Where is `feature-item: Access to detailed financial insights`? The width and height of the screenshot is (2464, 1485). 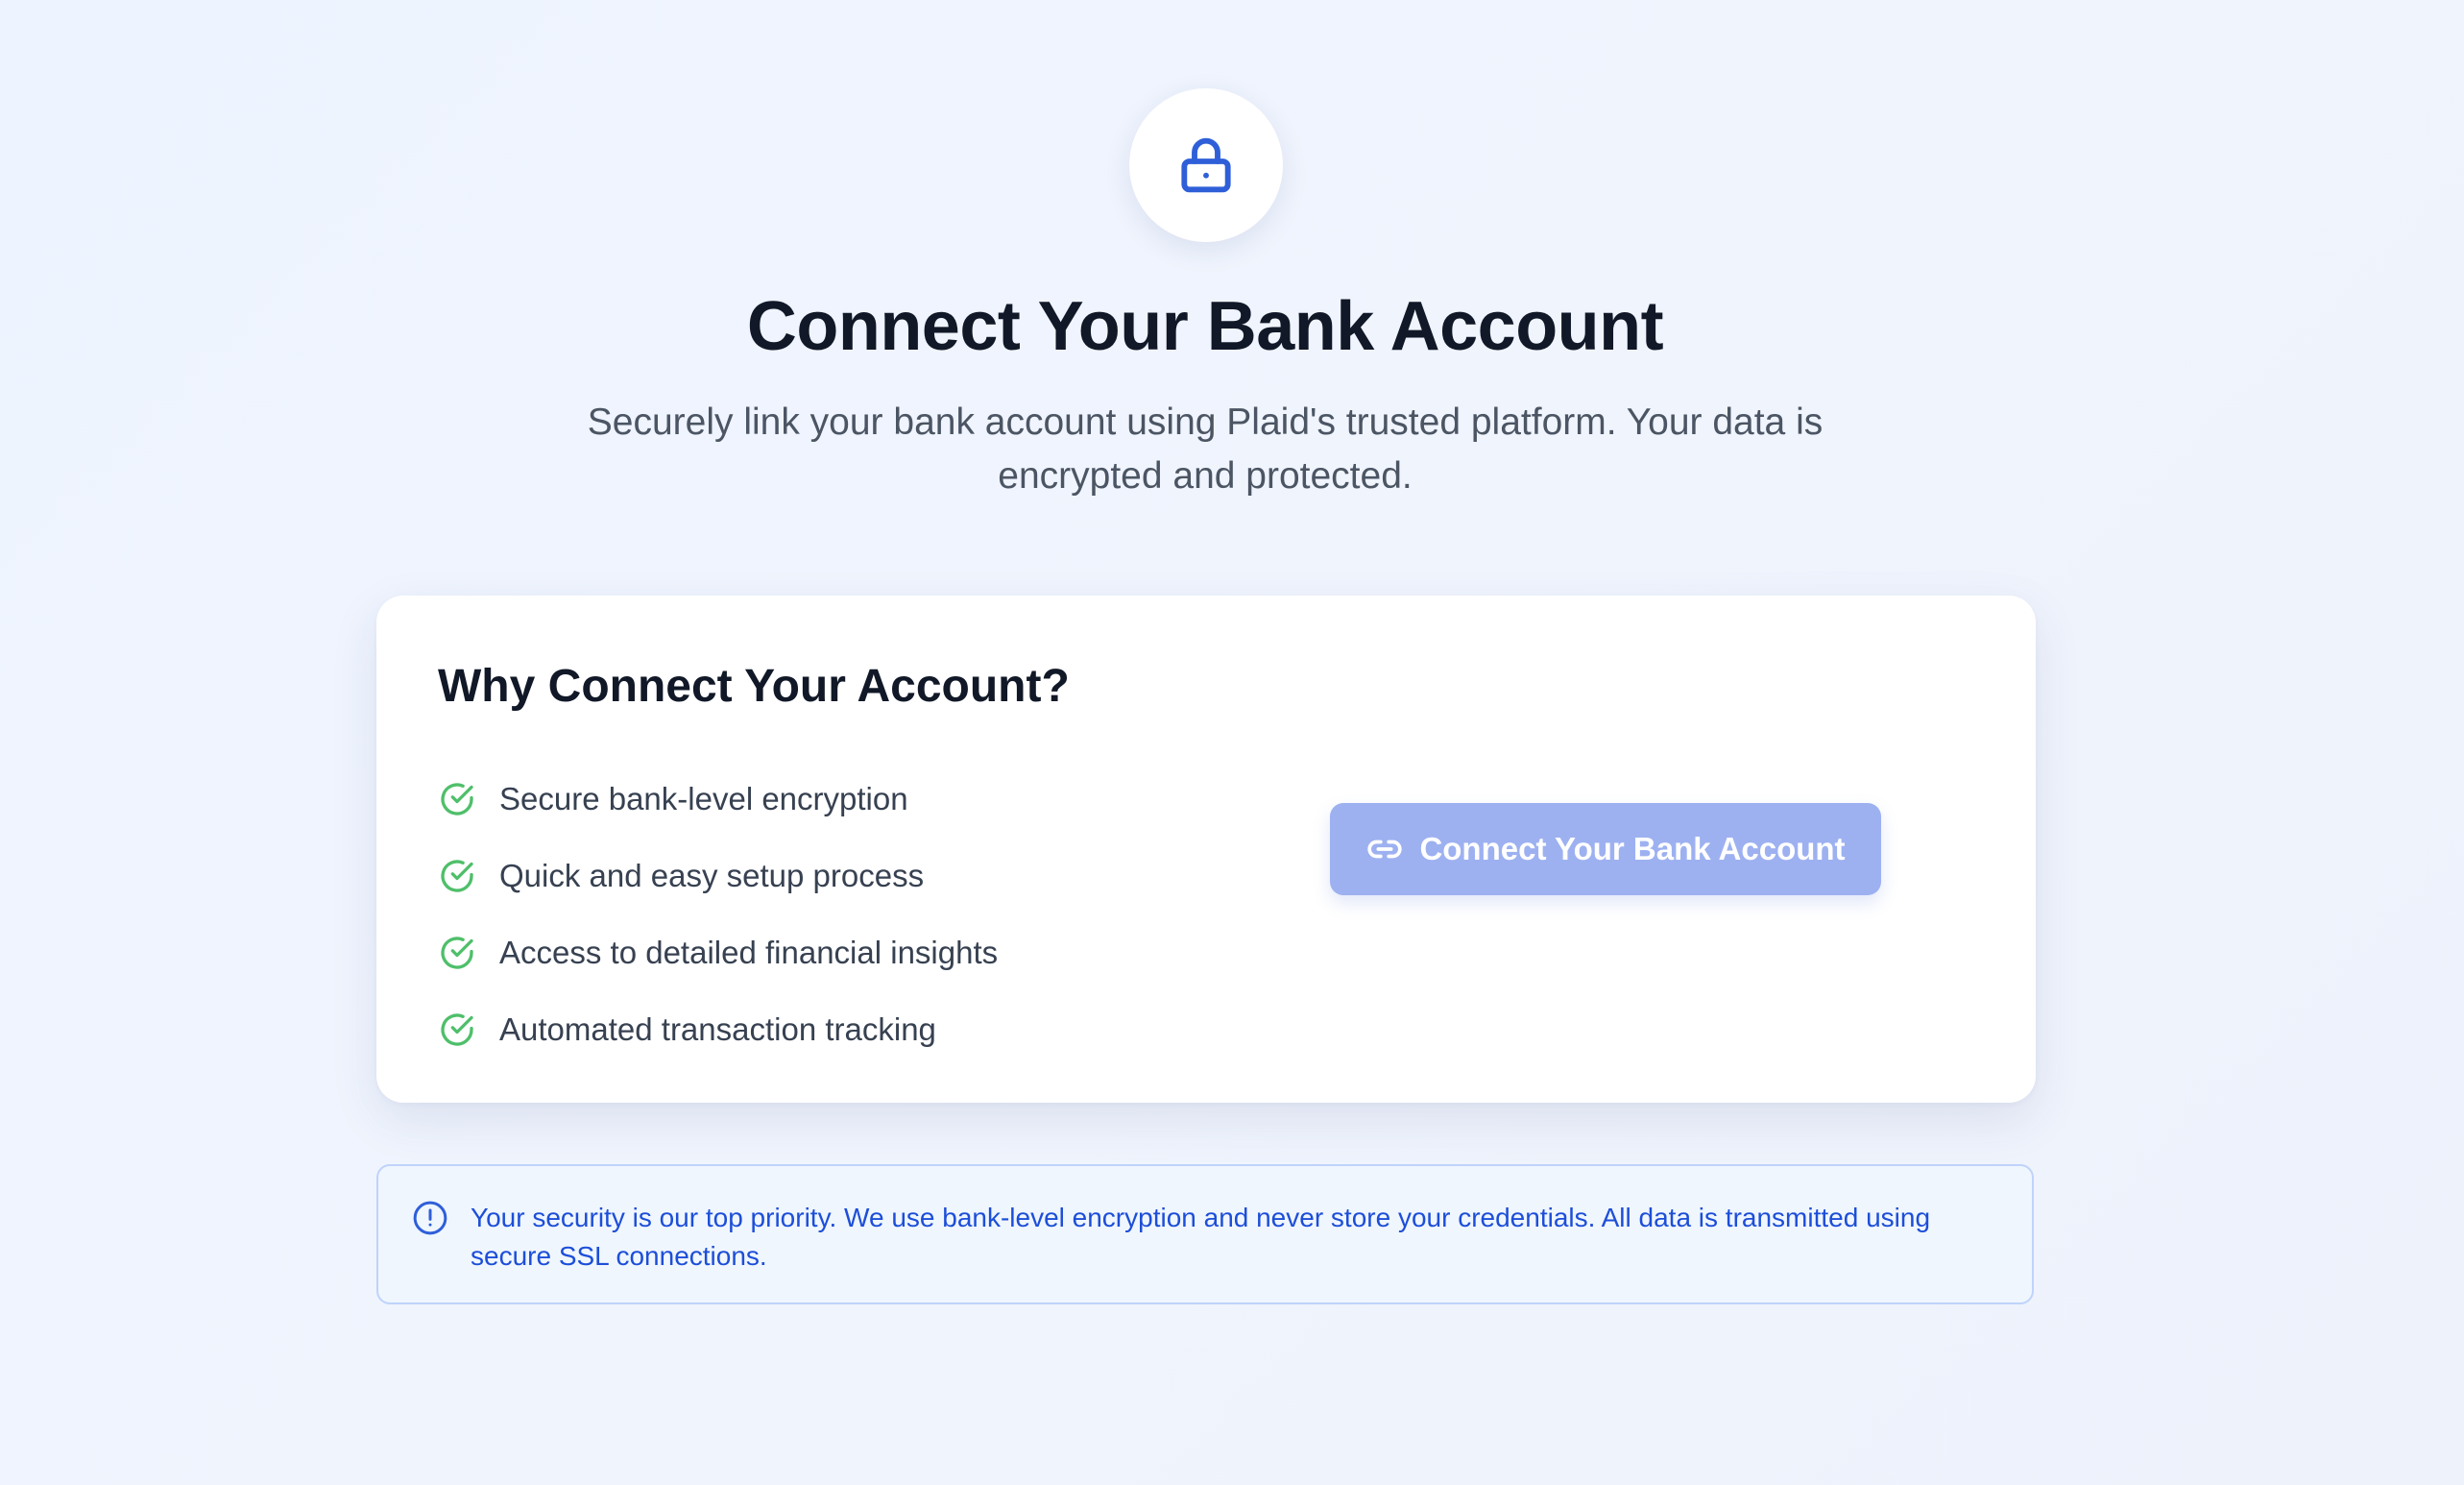
feature-item: Access to detailed financial insights is located at coordinates (718, 952).